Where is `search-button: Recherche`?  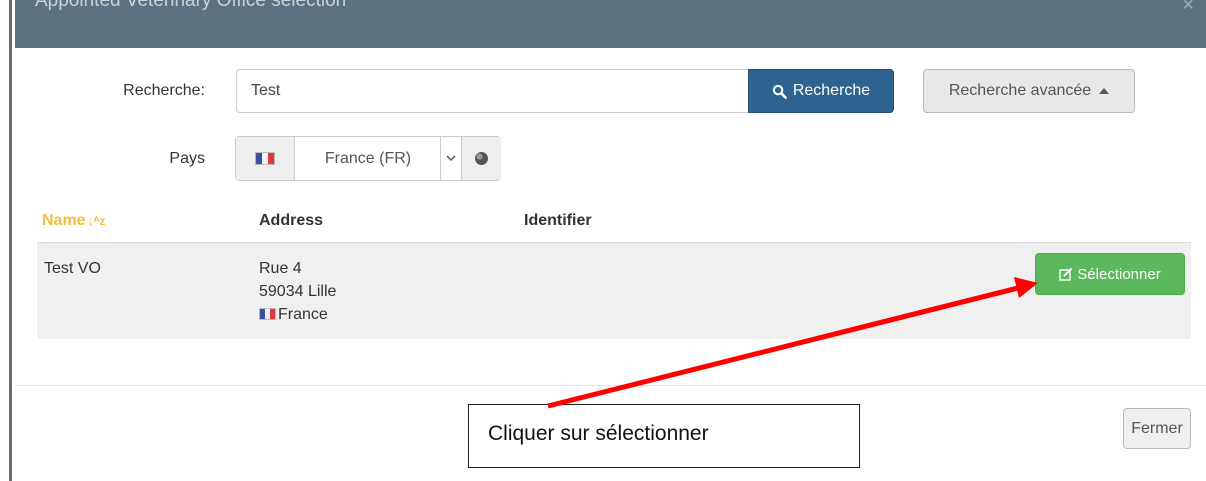 search-button: Recherche is located at coordinates (821, 91).